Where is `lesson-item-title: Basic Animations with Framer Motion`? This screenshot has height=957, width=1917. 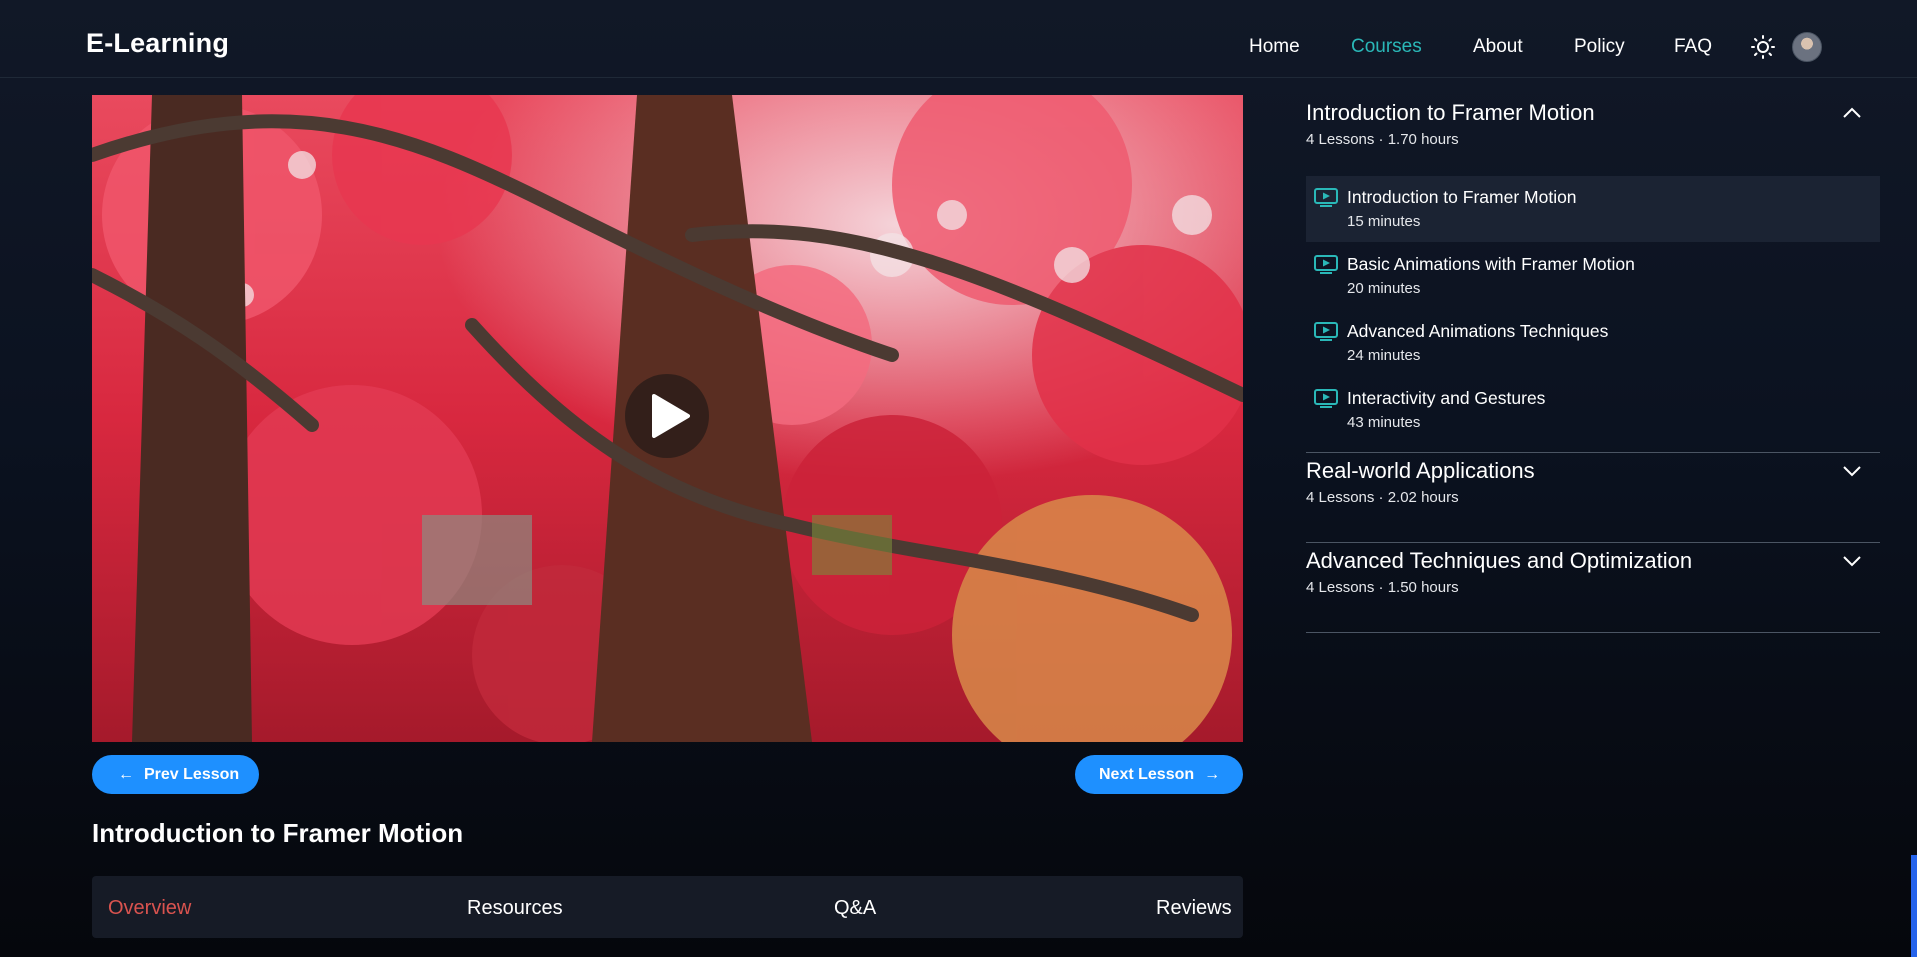 lesson-item-title: Basic Animations with Framer Motion is located at coordinates (1491, 264).